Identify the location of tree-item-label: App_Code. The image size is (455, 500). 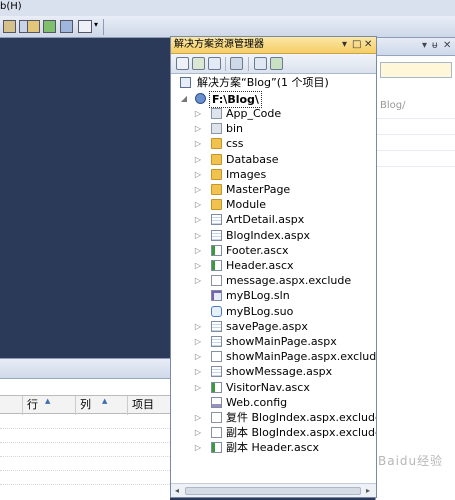
(254, 113).